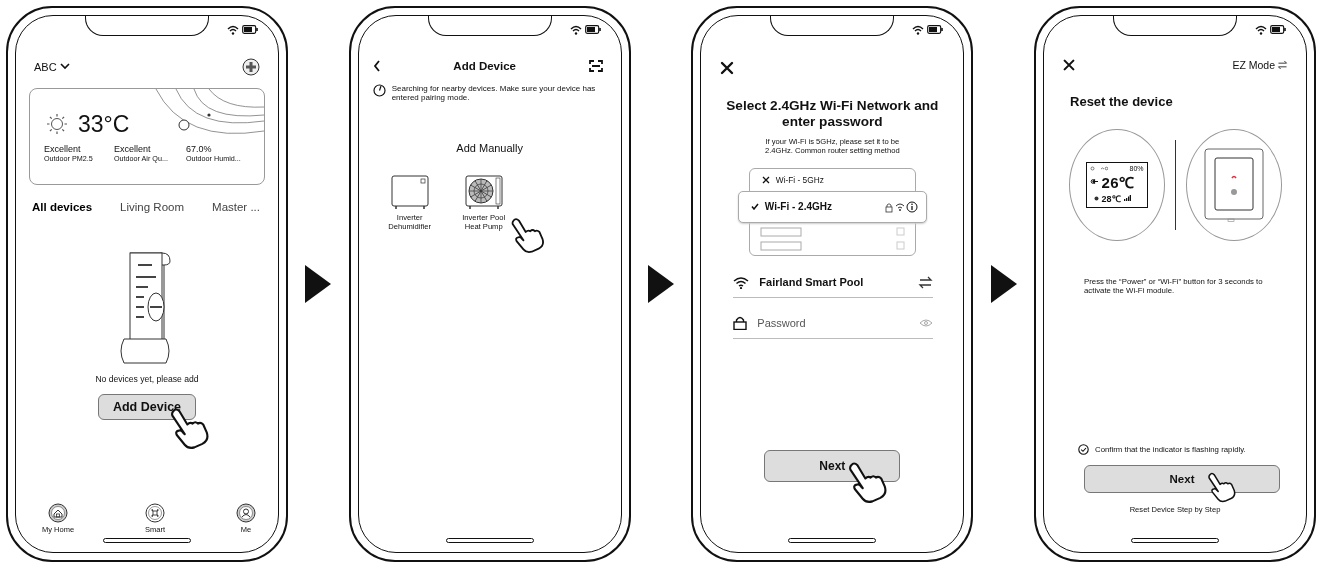  I want to click on room-tab: Living Room, so click(152, 206).